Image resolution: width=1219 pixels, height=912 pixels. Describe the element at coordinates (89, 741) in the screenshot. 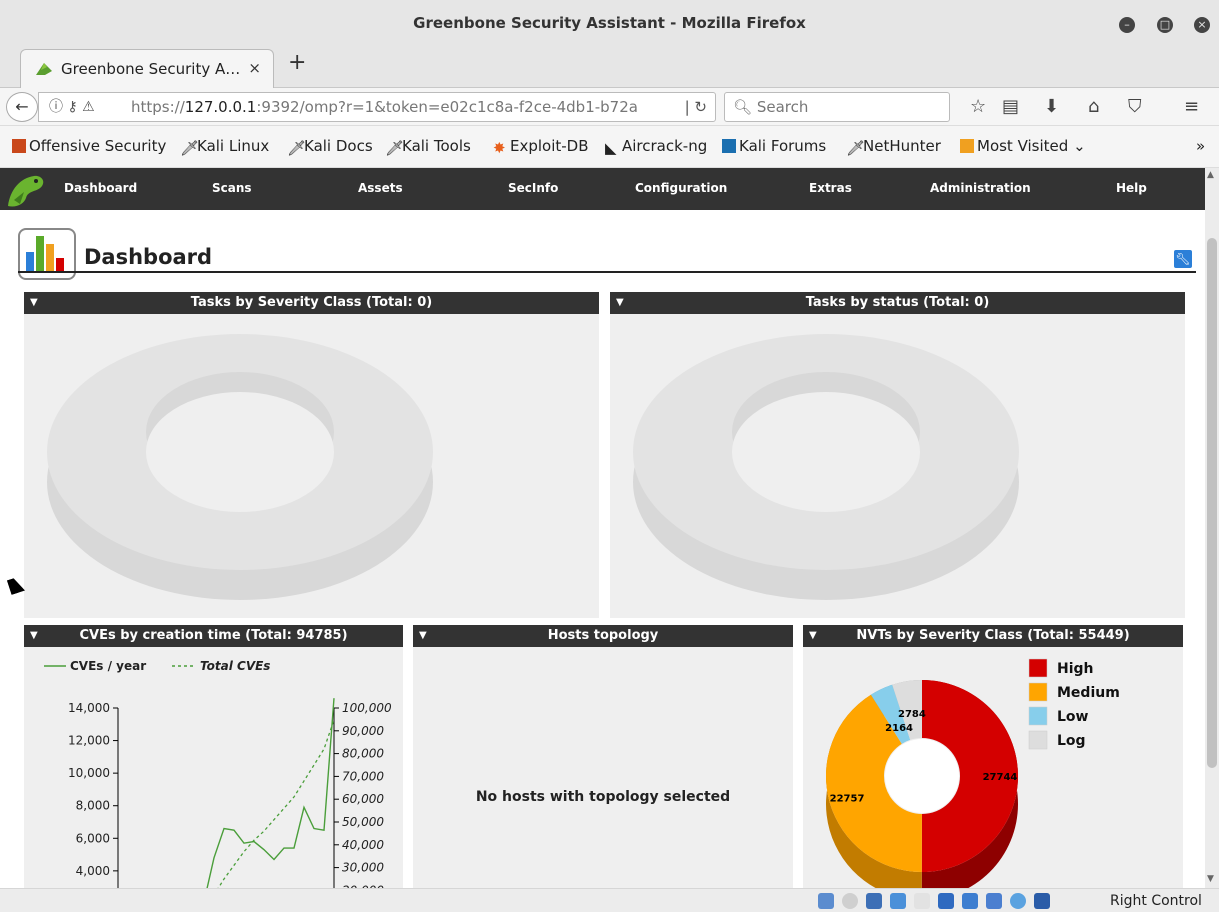

I see `y-tick-label: 12,000` at that location.